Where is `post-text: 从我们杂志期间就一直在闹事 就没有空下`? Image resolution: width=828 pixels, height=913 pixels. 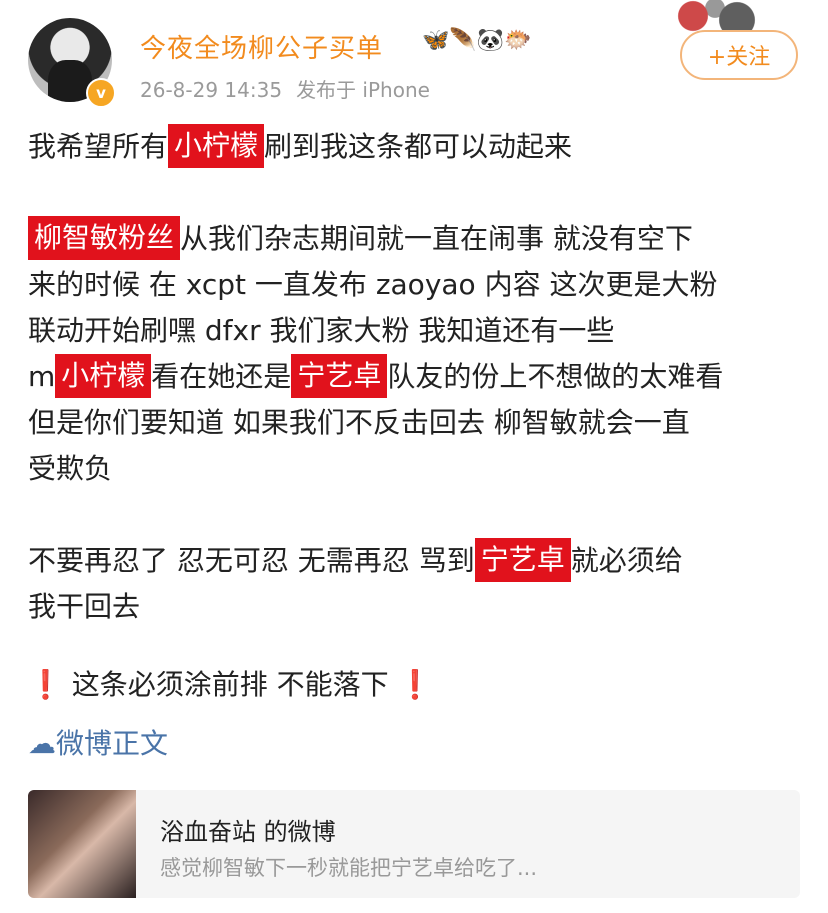 post-text: 从我们杂志期间就一直在闹事 就没有空下 is located at coordinates (436, 238).